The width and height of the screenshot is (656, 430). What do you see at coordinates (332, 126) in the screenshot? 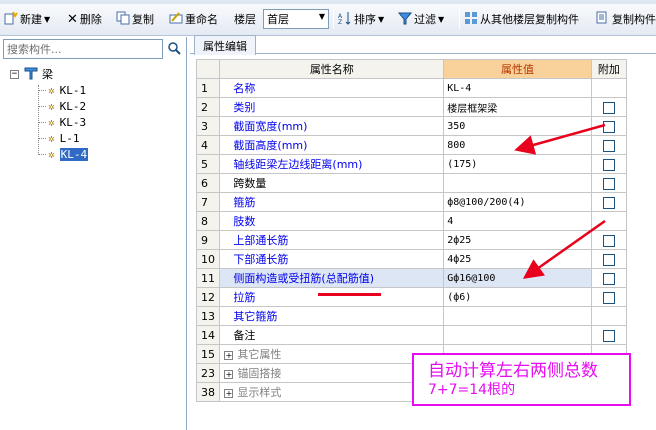
I see `property-name-cell: 截面宽度(mm)` at bounding box center [332, 126].